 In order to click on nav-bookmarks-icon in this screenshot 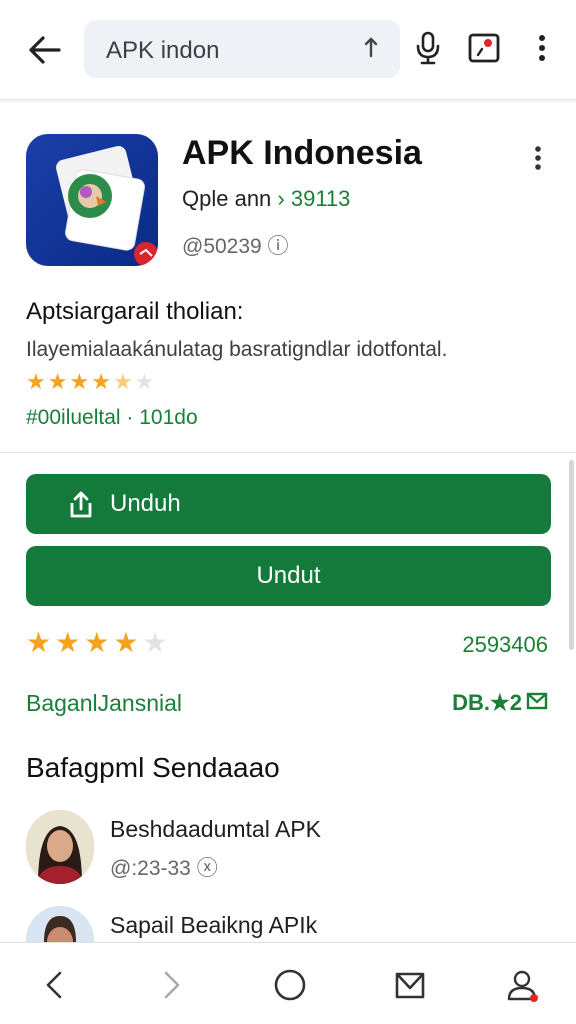, I will do `click(410, 985)`.